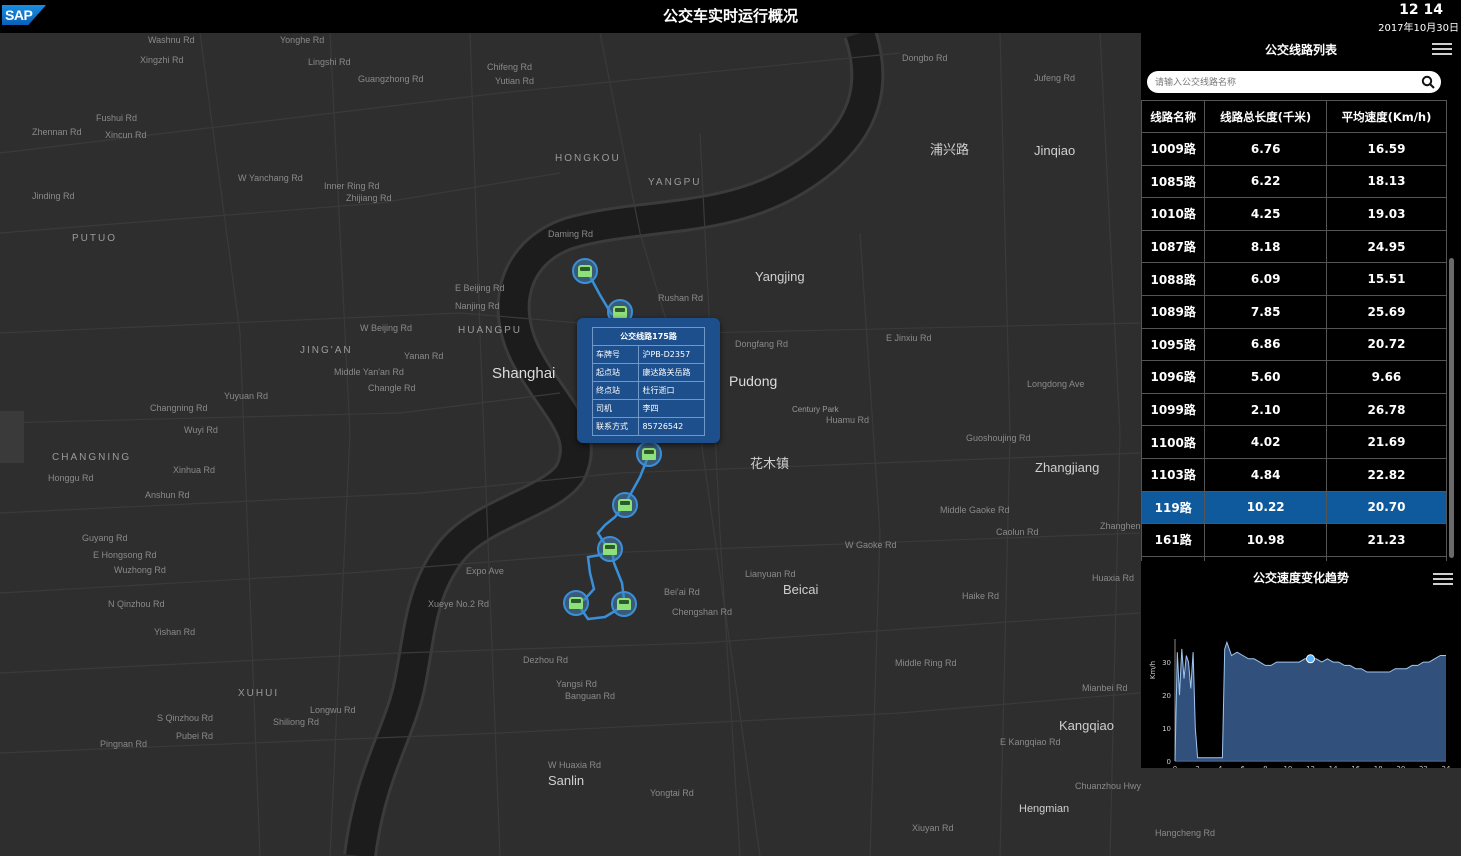 The width and height of the screenshot is (1461, 856). I want to click on route-row: 1085路 6.22 18.13, so click(1294, 181).